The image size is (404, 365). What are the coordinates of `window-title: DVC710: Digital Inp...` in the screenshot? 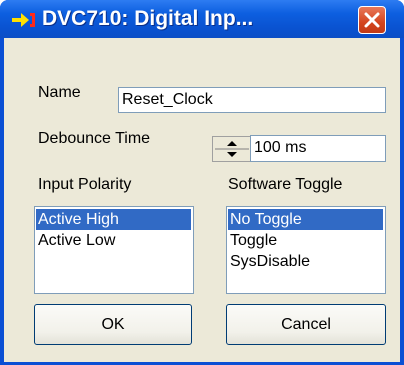 It's located at (148, 18).